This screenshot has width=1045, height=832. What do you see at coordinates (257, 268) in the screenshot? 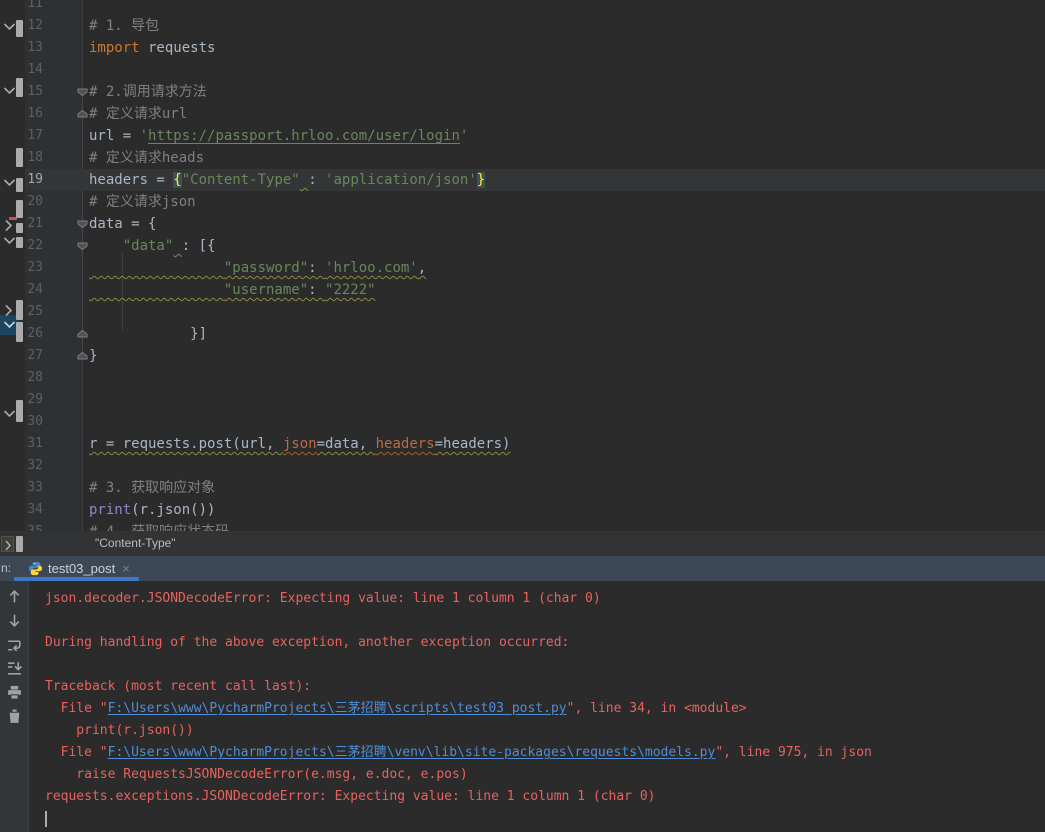
I see `code-text: "password": 'hrloo.com',` at bounding box center [257, 268].